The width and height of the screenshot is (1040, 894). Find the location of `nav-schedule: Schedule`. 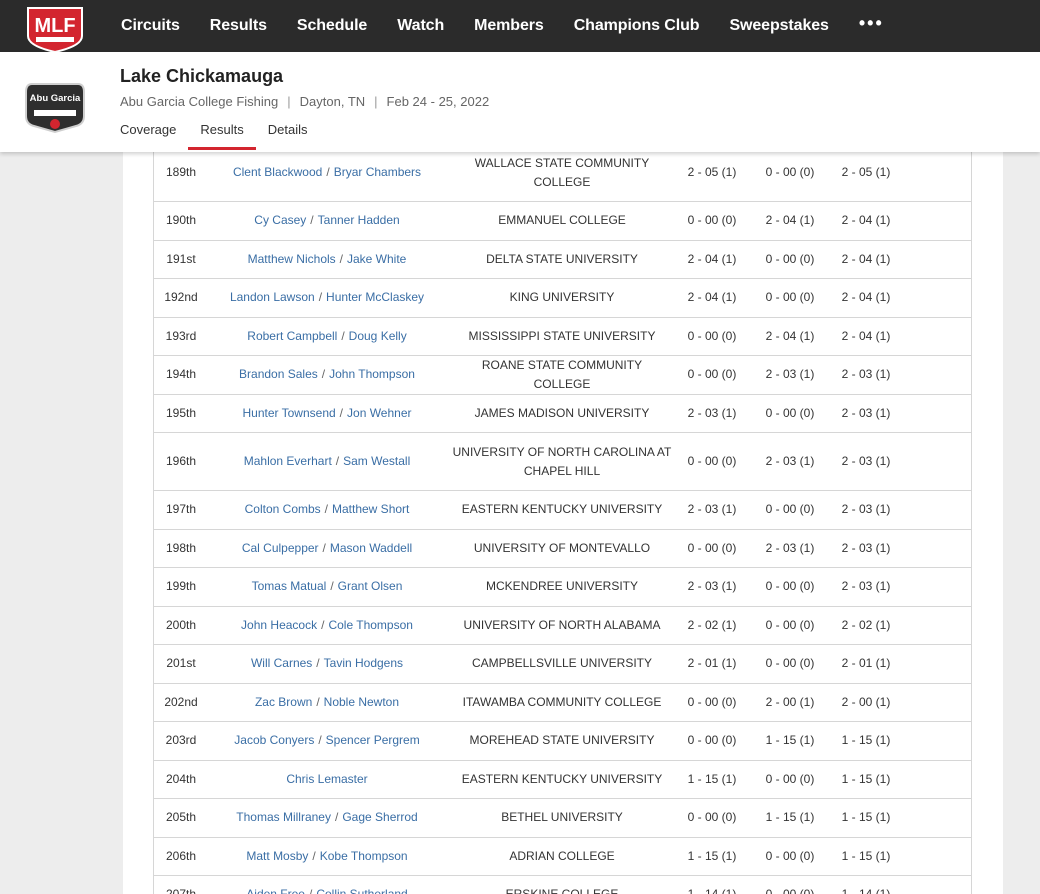

nav-schedule: Schedule is located at coordinates (332, 26).